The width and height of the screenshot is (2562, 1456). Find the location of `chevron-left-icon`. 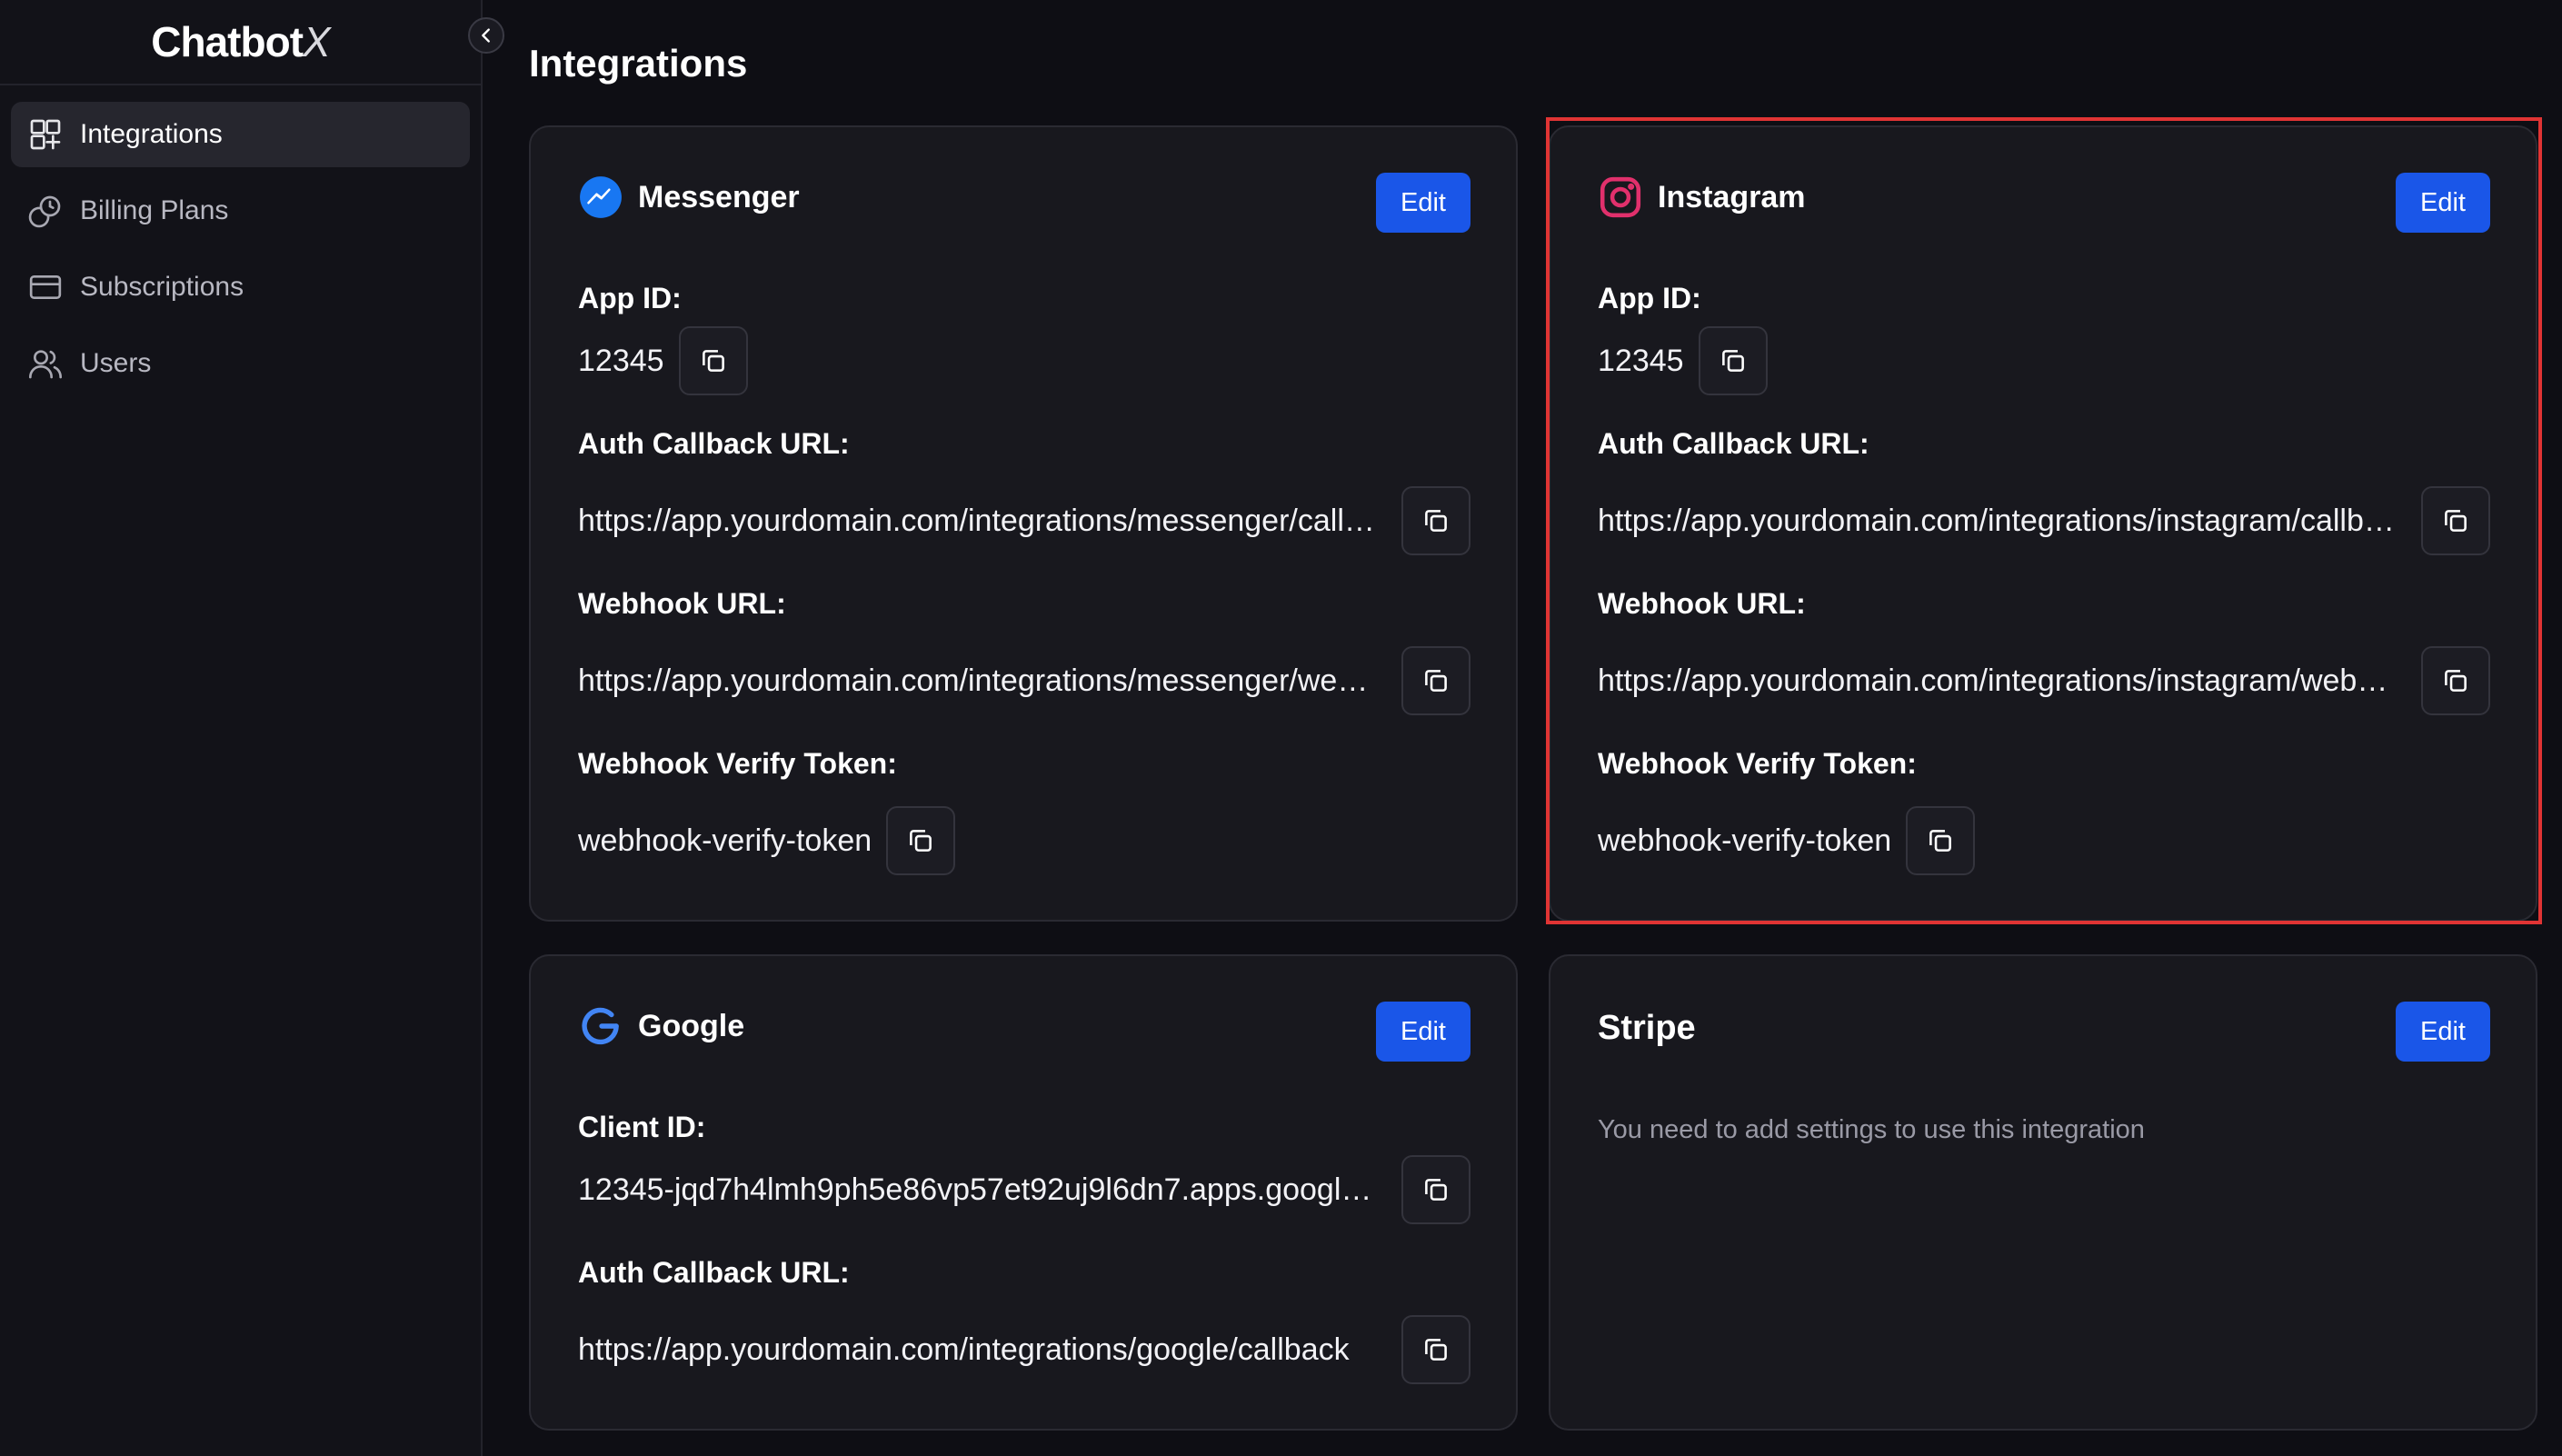

chevron-left-icon is located at coordinates (486, 36).